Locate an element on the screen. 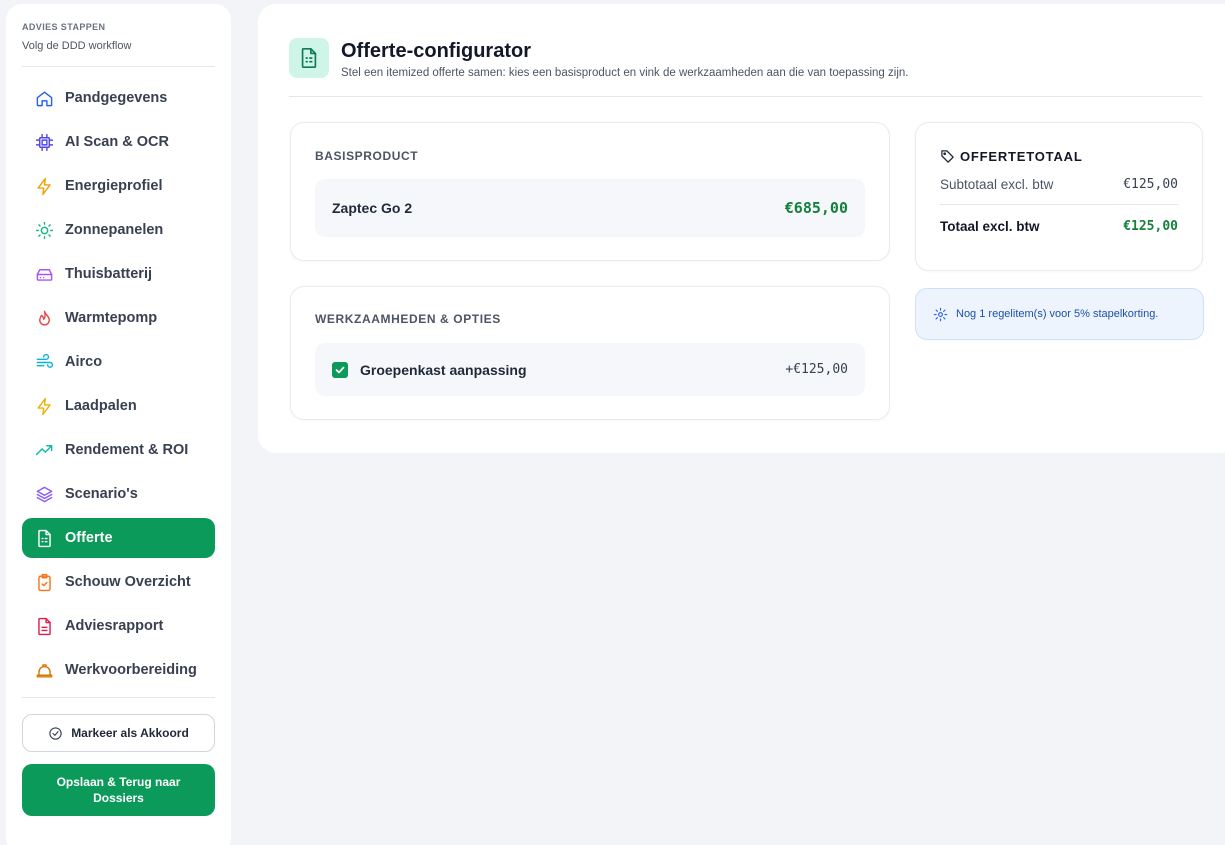 The height and width of the screenshot is (845, 1225). totals-label: OFFERTETOTAAL is located at coordinates (1021, 156).